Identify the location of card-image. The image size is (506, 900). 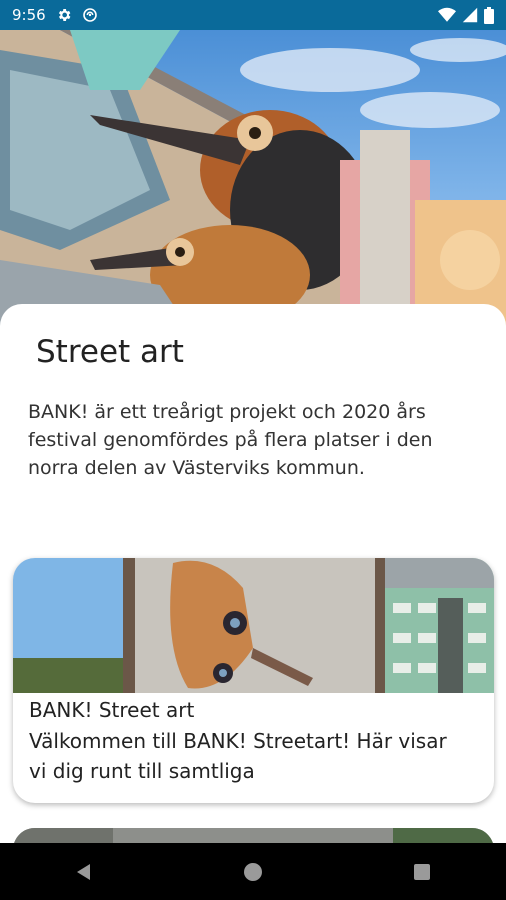
(253, 625).